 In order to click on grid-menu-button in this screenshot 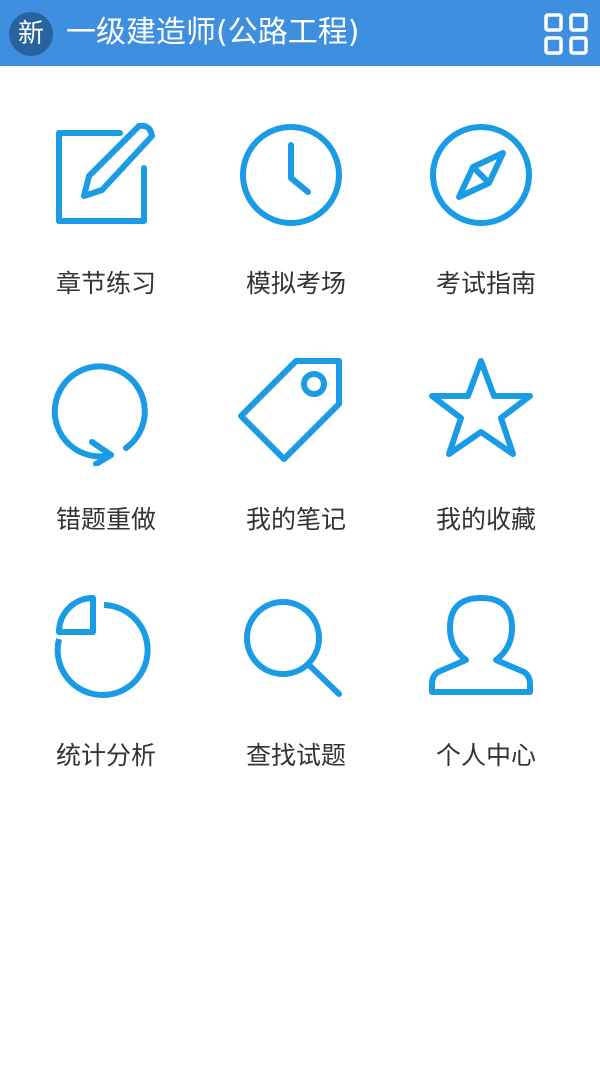, I will do `click(566, 34)`.